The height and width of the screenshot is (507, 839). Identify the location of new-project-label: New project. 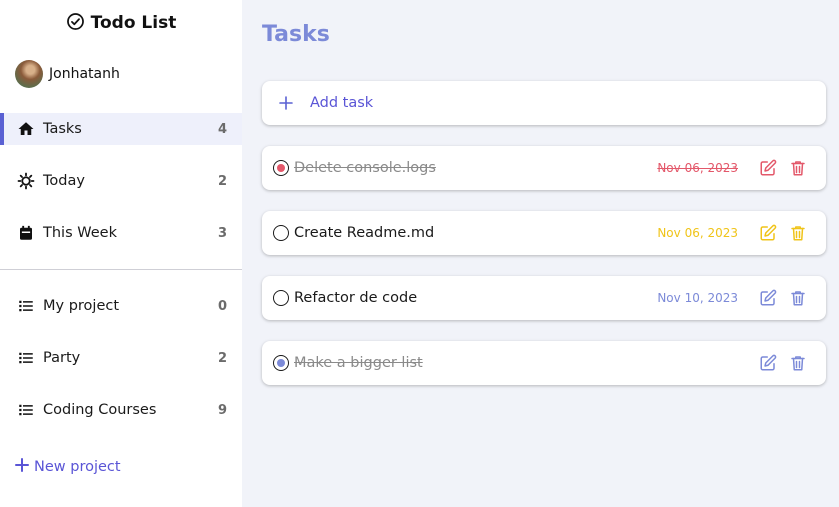
(77, 467).